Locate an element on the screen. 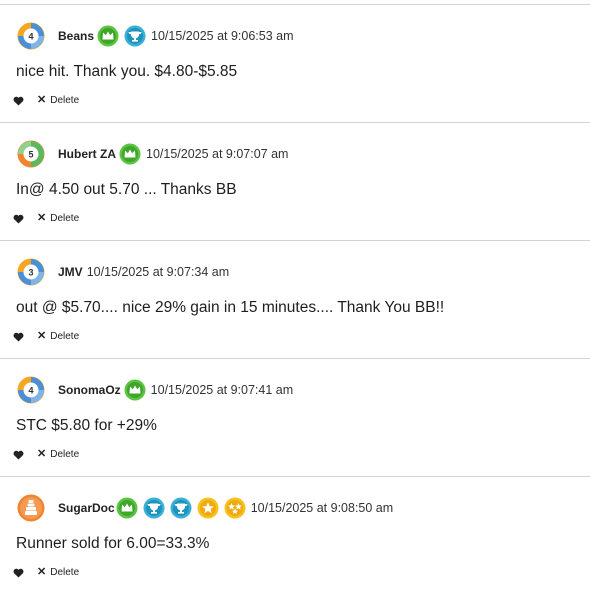 The image size is (590, 595). comment-text: In@ 4.50 out 5.70 ... Thanks BB is located at coordinates (126, 189).